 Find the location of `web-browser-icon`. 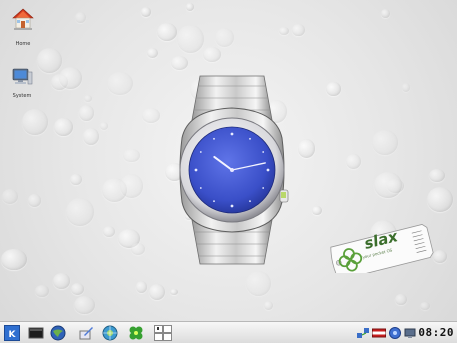

web-browser-icon is located at coordinates (110, 333).